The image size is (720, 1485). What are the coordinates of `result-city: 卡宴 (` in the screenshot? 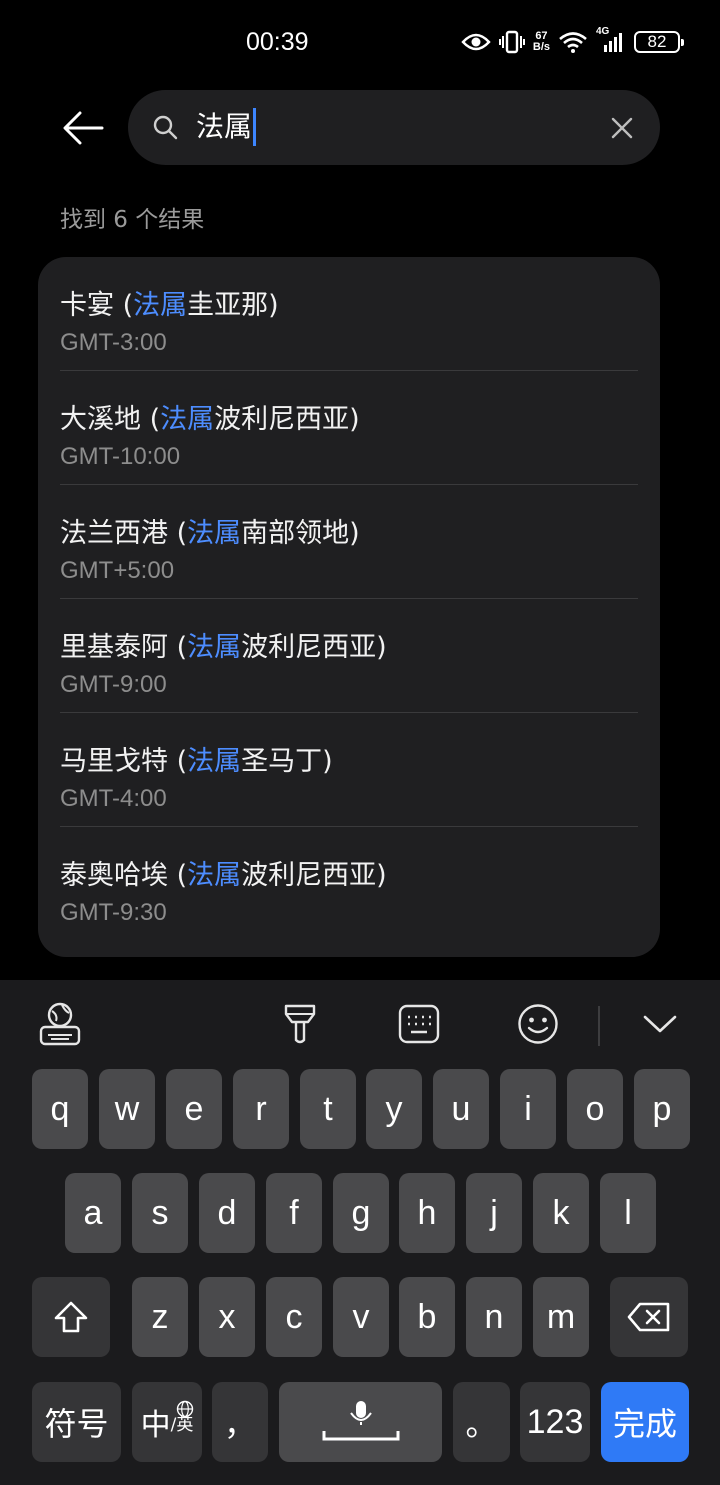 It's located at (97, 305).